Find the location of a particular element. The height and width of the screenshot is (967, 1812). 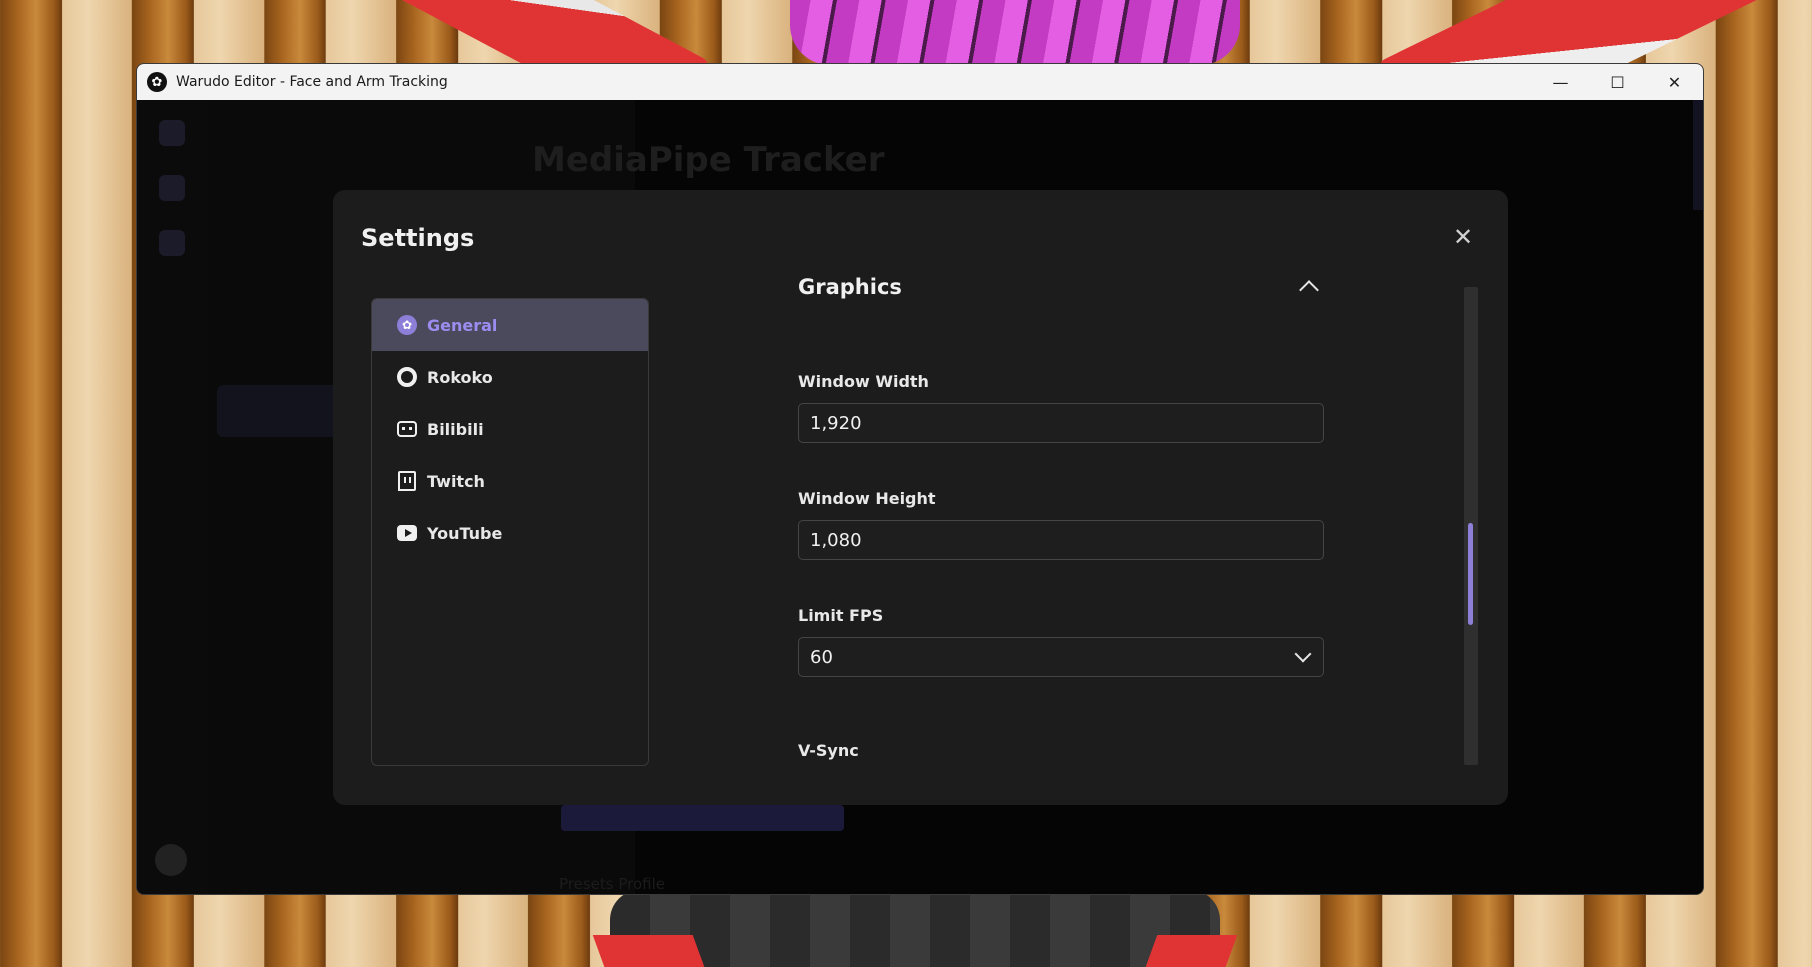

nav-item-label: General is located at coordinates (462, 325).